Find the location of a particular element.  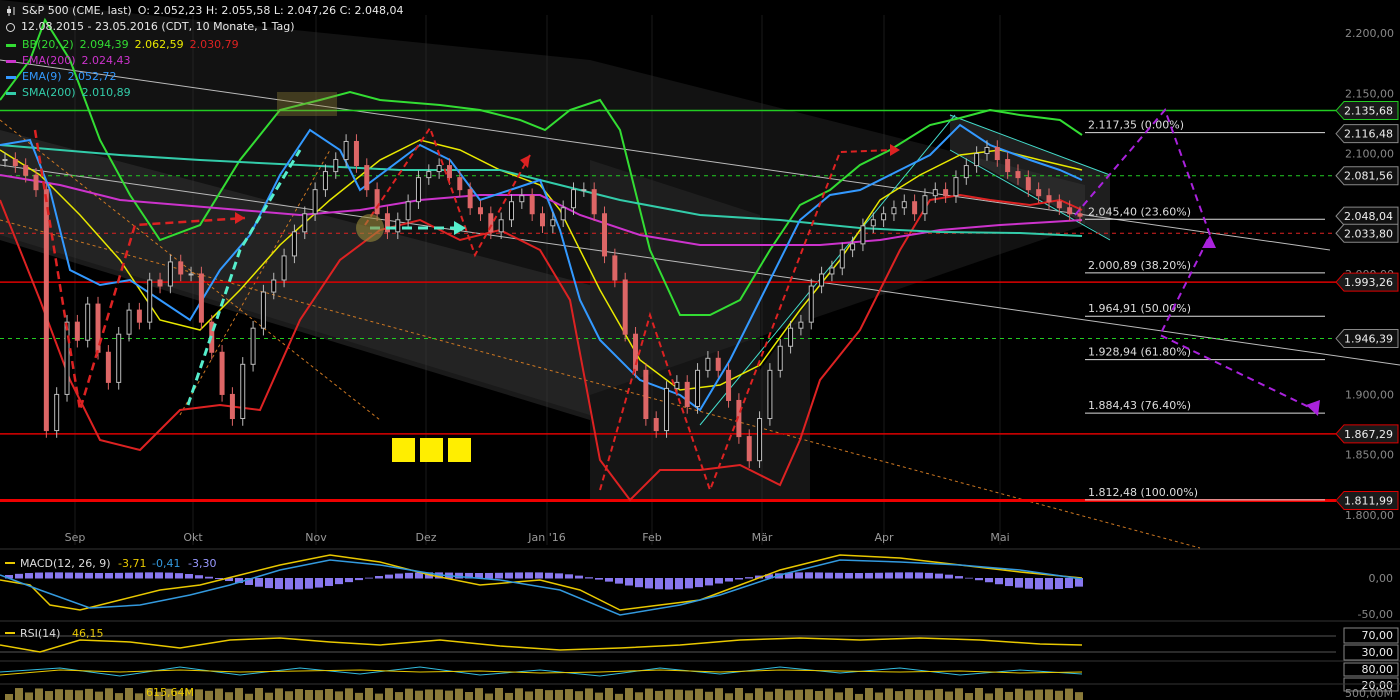

rsi-value: 46,15 is located at coordinates (88, 633).